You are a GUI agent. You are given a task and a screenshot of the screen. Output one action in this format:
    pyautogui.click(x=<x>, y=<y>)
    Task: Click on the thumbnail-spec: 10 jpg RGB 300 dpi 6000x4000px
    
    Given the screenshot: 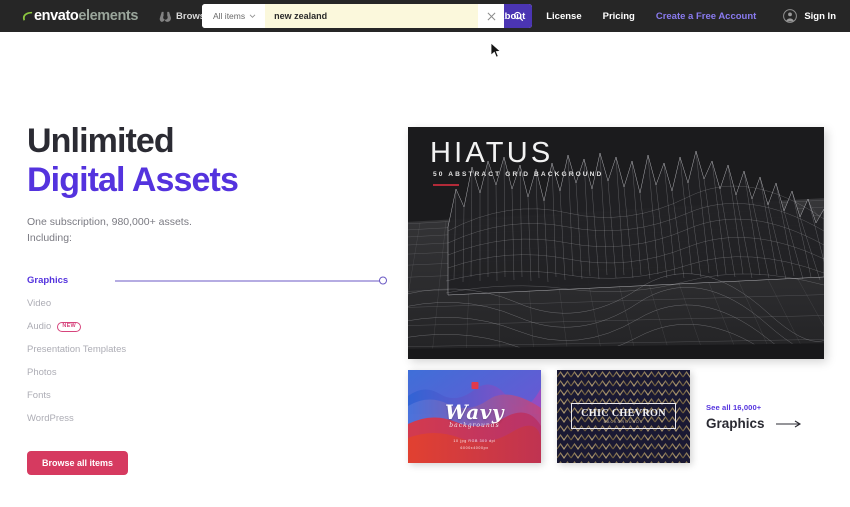 What is the action you would take?
    pyautogui.click(x=474, y=445)
    